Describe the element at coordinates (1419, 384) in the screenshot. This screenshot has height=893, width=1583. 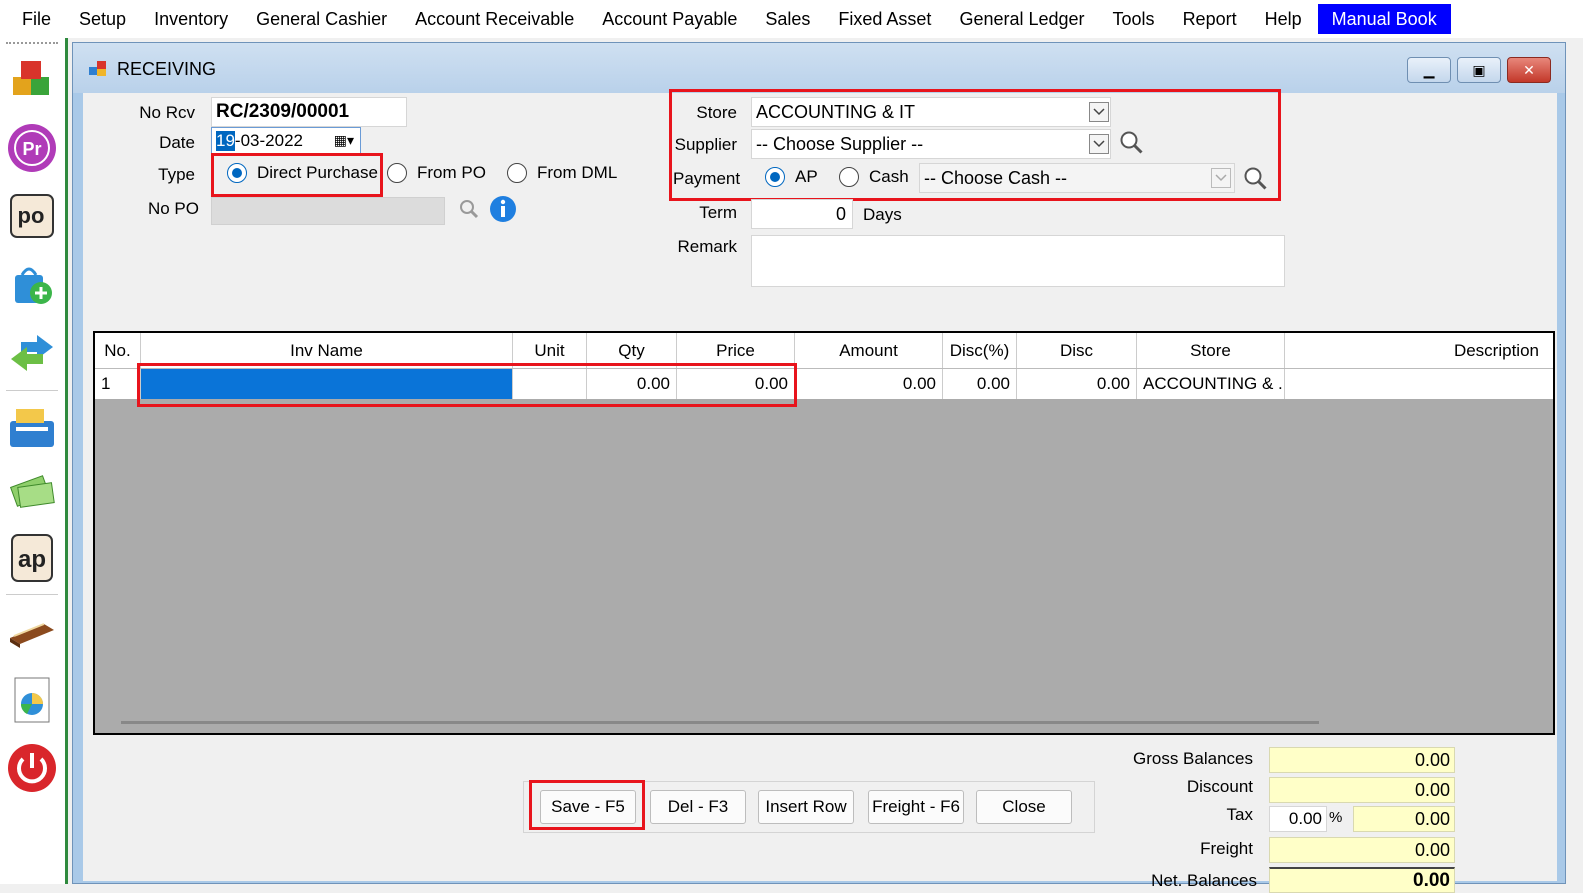
I see `cell-description` at that location.